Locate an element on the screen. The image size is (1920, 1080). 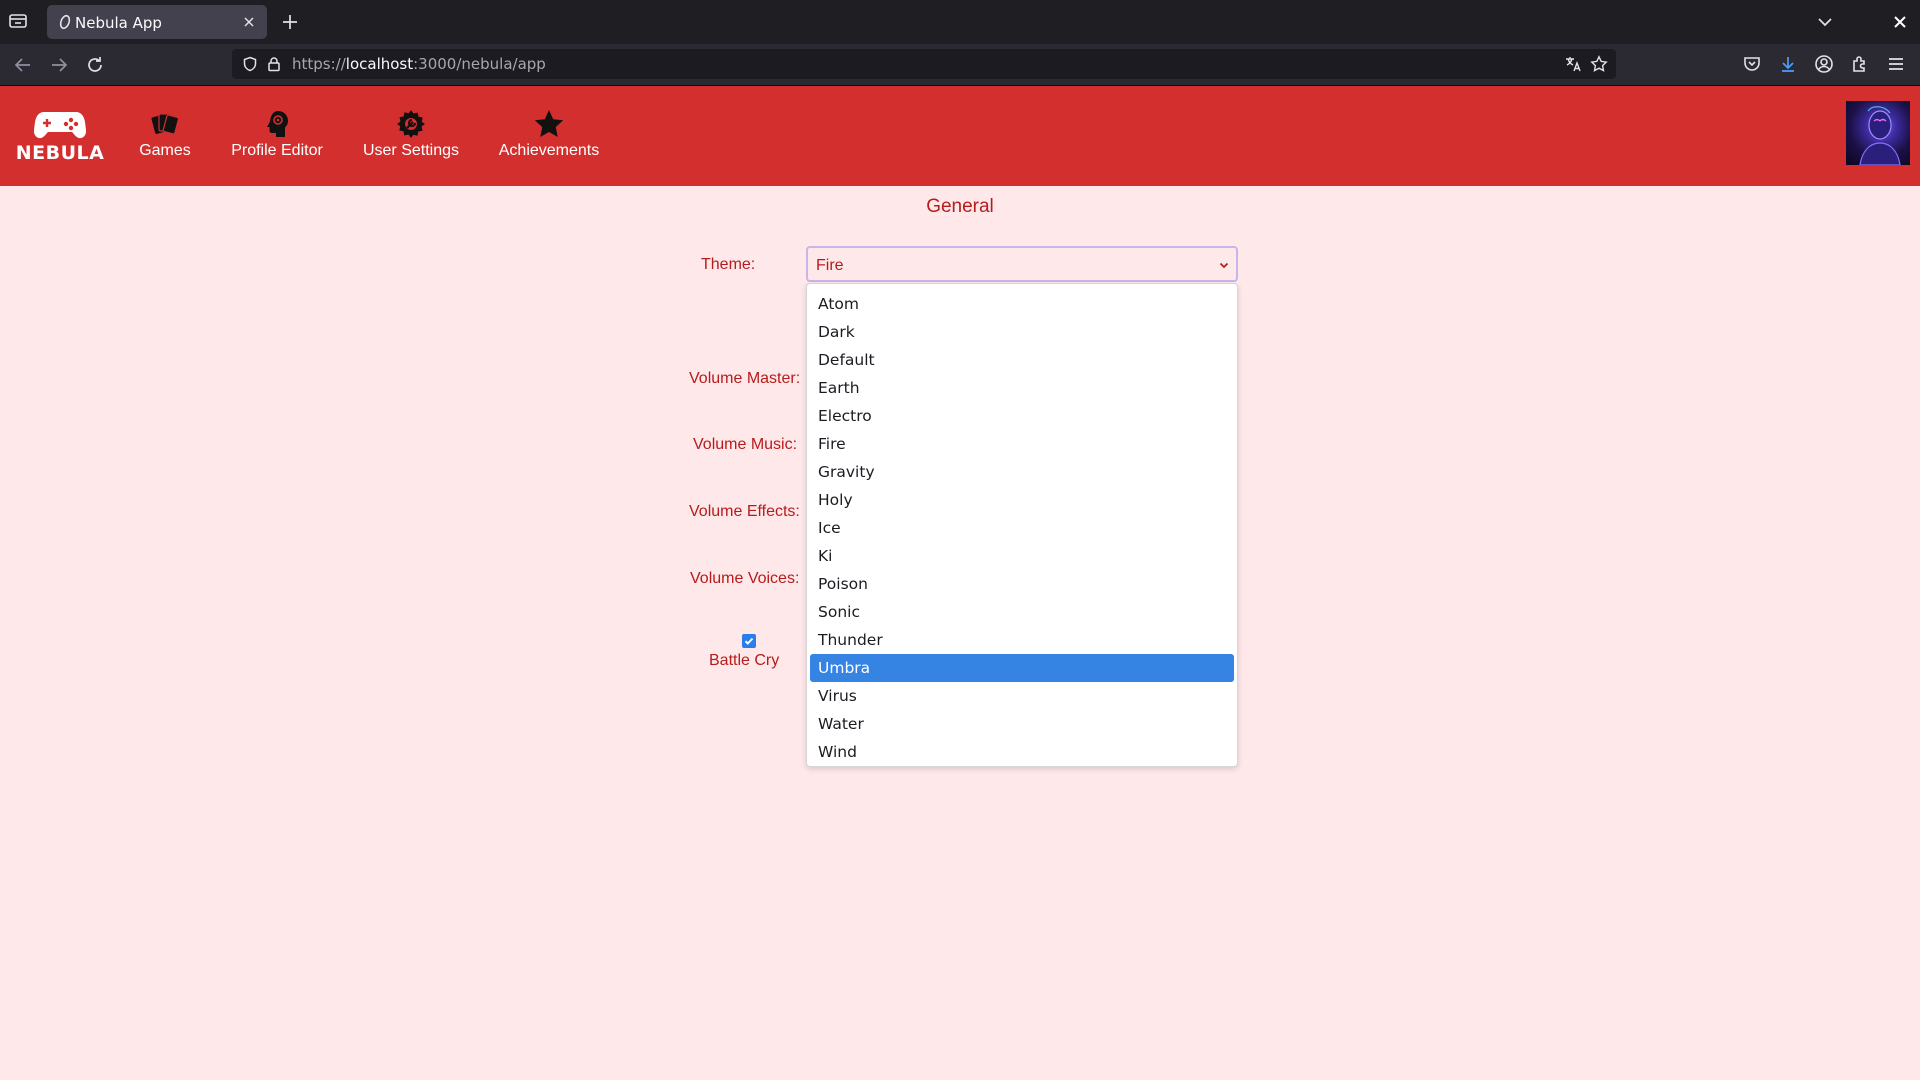
theme-option-water: Water is located at coordinates (1022, 724).